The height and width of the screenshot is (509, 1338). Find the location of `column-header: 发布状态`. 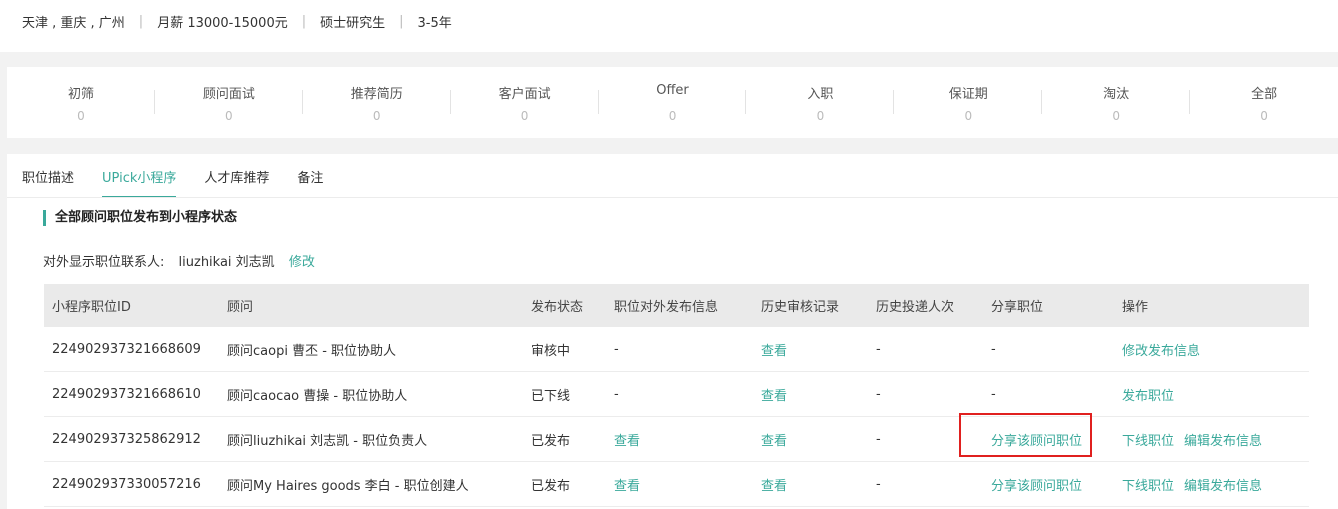

column-header: 发布状态 is located at coordinates (564, 305).